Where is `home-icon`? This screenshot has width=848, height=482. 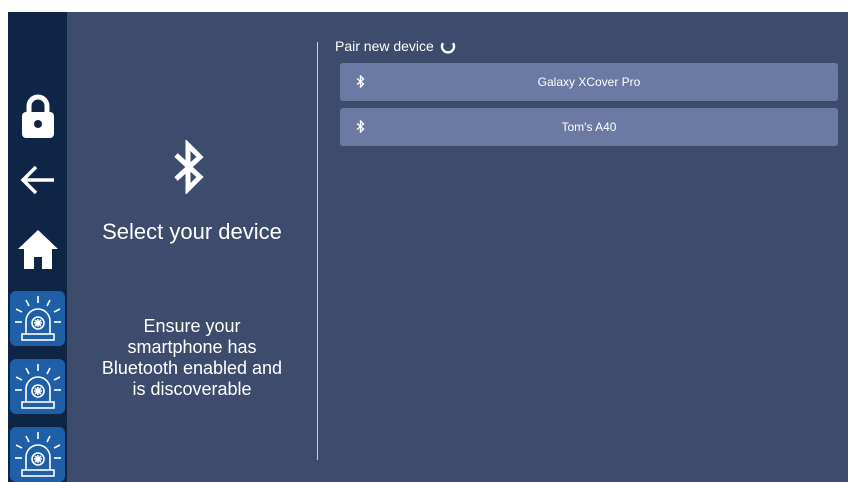 home-icon is located at coordinates (37, 249).